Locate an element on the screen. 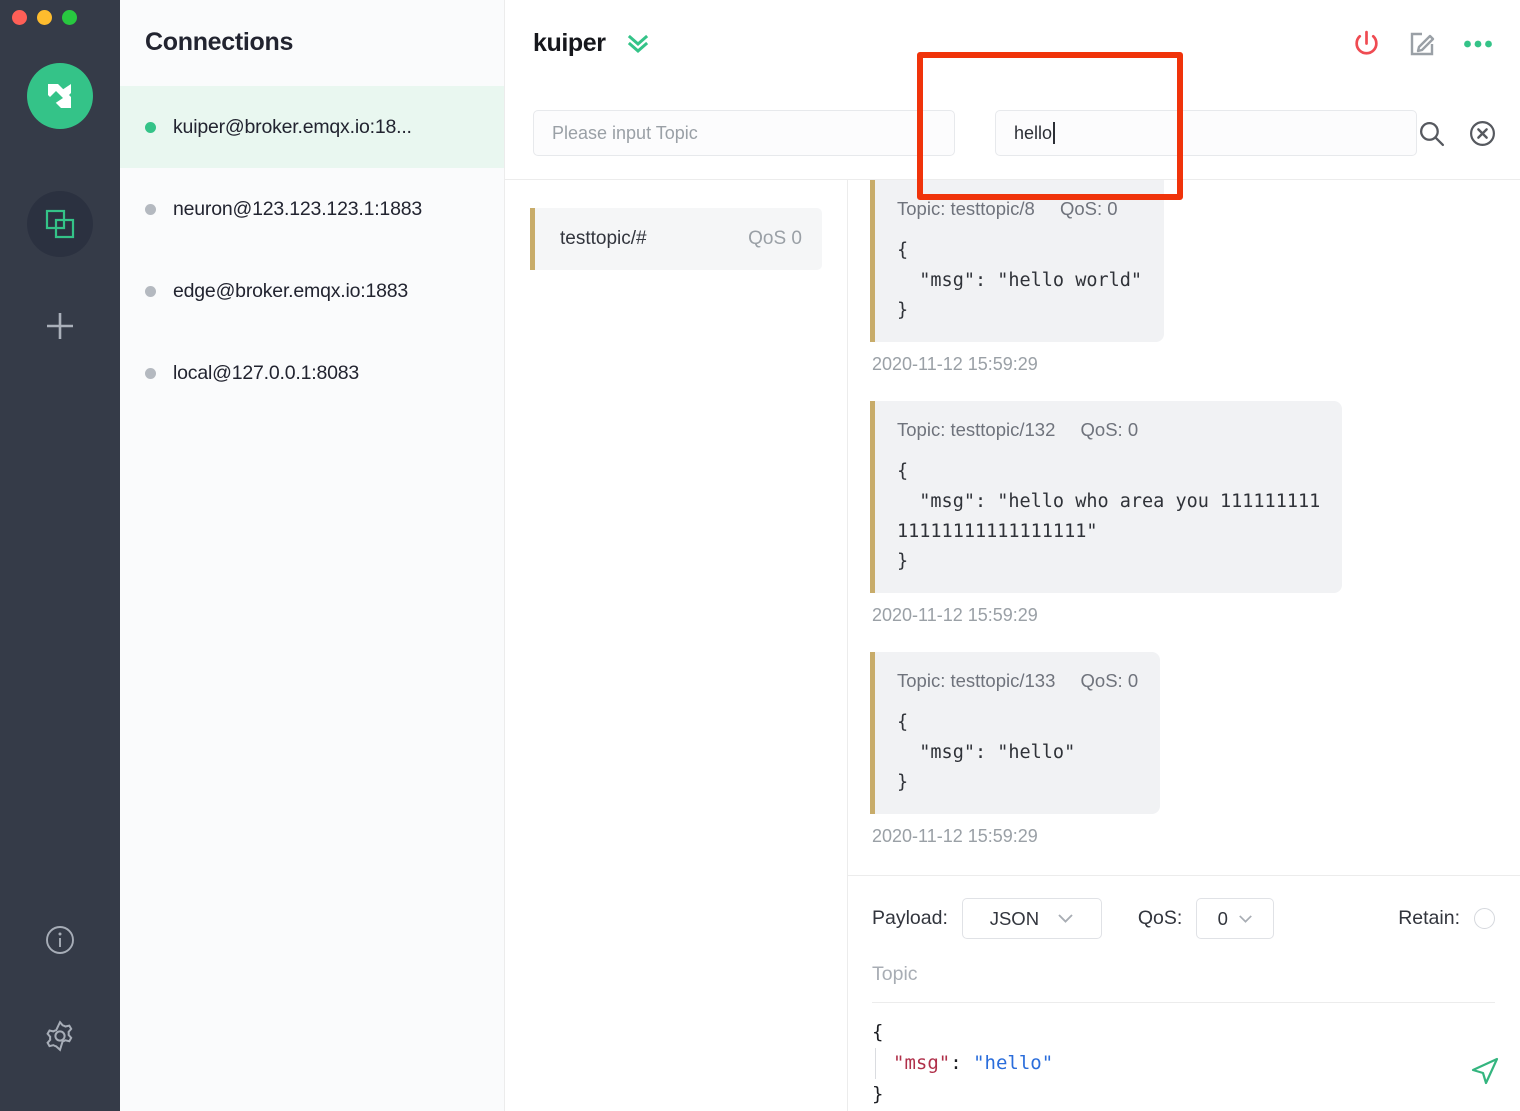  page-title: Connections is located at coordinates (219, 42).